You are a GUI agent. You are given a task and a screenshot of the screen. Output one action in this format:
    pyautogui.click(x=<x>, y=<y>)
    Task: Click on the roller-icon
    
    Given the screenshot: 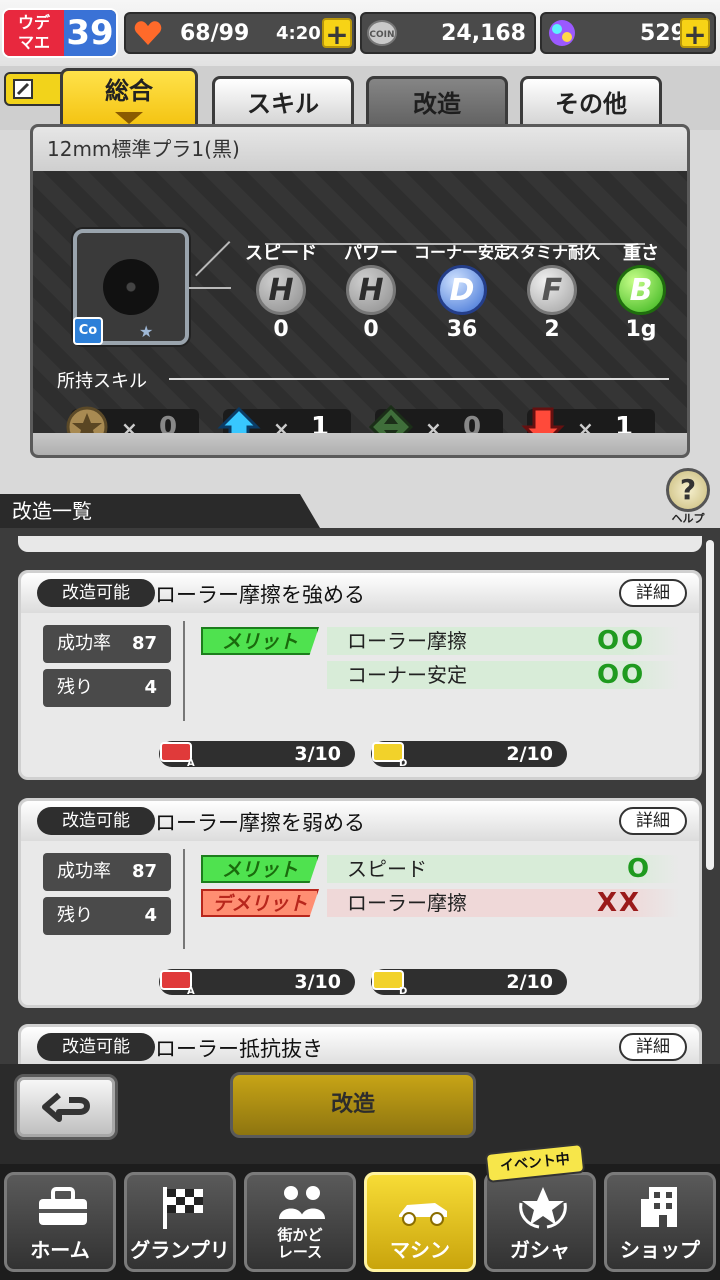 What is the action you would take?
    pyautogui.click(x=131, y=287)
    